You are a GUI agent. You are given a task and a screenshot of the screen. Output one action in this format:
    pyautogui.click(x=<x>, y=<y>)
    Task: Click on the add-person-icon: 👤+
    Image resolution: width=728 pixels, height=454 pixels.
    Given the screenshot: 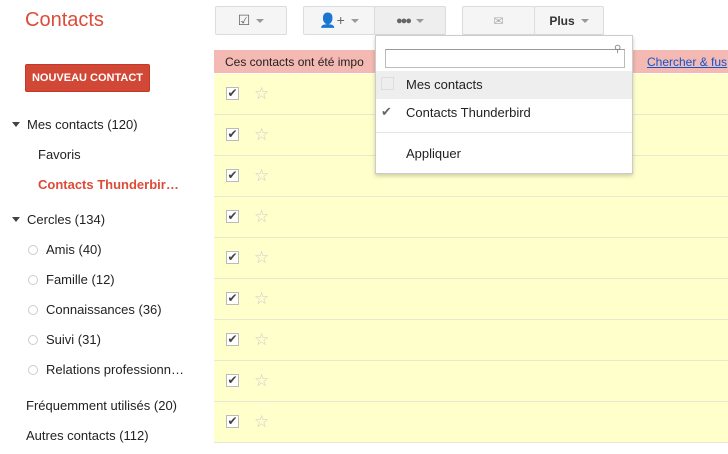 What is the action you would take?
    pyautogui.click(x=332, y=20)
    